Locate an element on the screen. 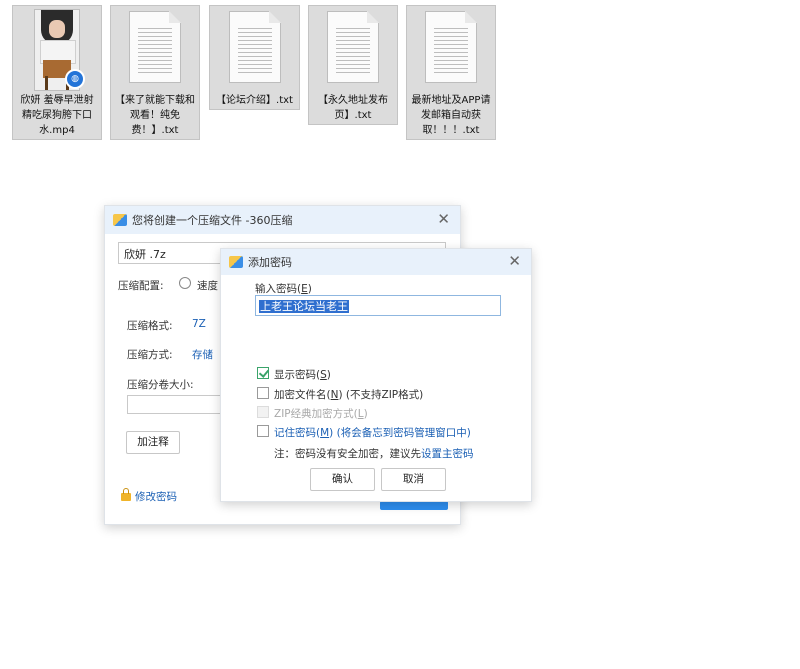  file-name: 欣妍 羞辱早泄射精吃尿狗胯下口水.mp4 is located at coordinates (57, 115).